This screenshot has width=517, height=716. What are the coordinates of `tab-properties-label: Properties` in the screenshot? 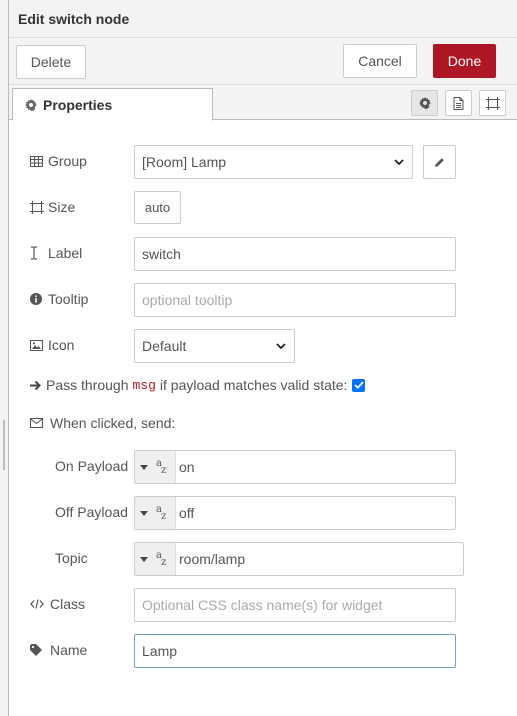 It's located at (78, 104).